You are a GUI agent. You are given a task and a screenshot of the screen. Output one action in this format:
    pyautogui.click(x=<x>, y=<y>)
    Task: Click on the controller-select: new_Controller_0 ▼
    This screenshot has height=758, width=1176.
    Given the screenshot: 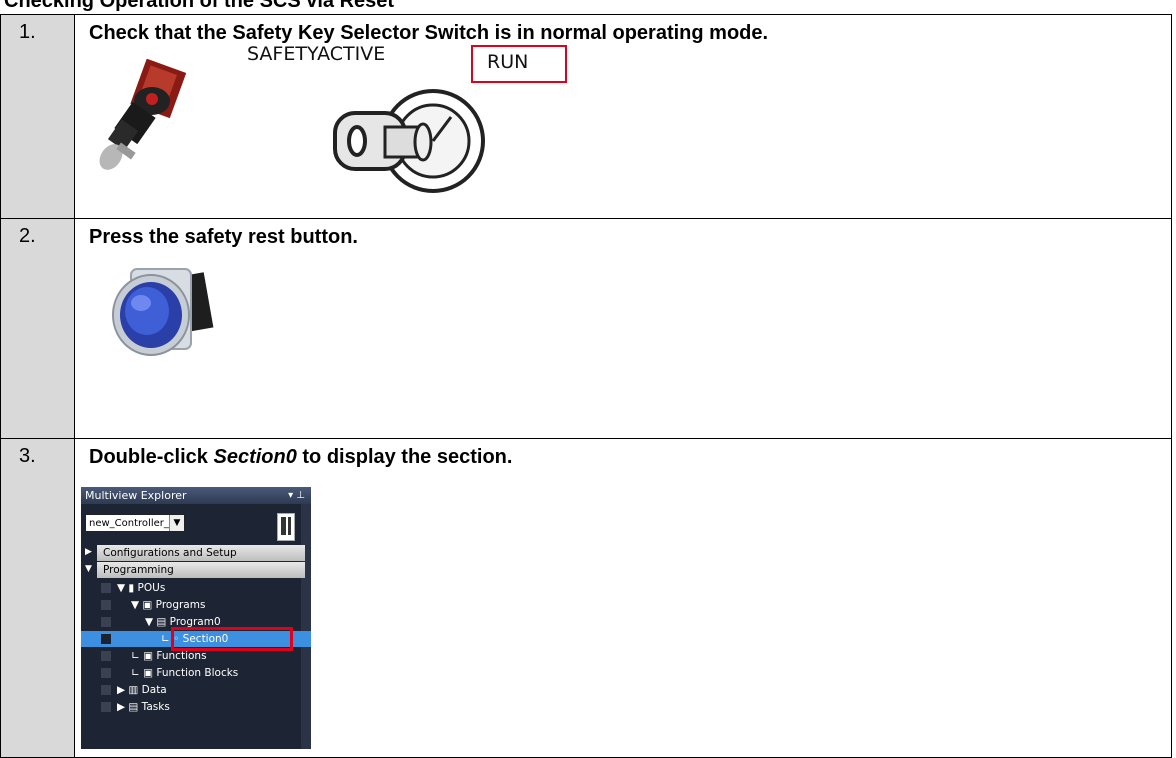 What is the action you would take?
    pyautogui.click(x=135, y=523)
    